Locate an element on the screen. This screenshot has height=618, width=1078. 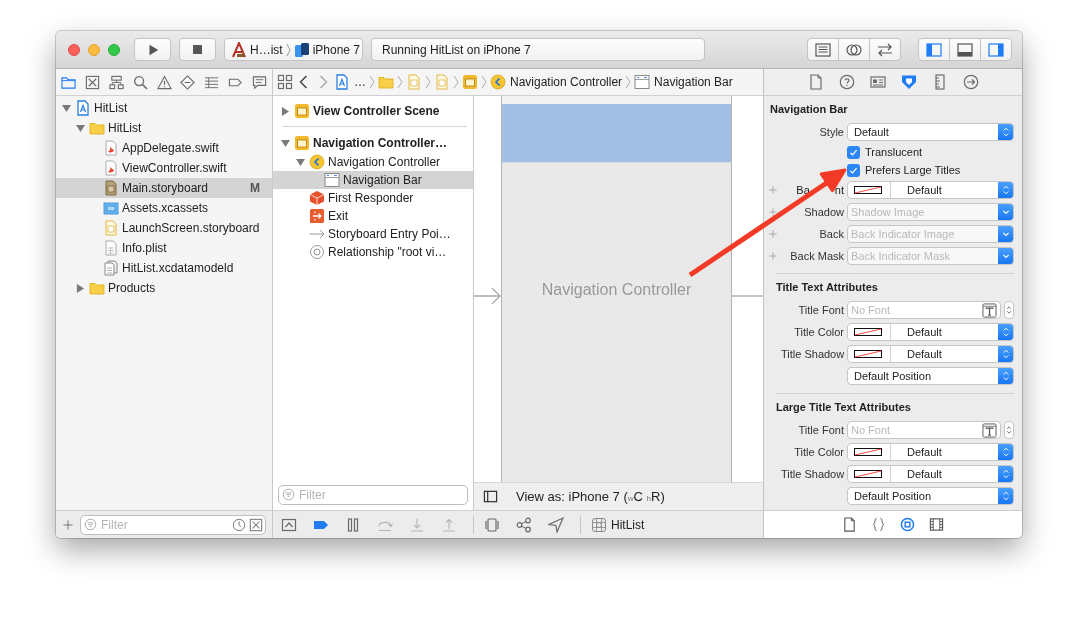
panel-toggle-icon is located at coordinates (289, 524).